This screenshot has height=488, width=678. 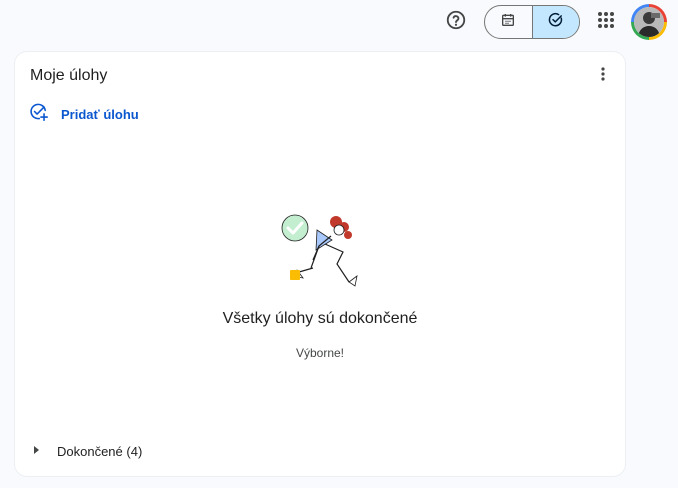 I want to click on view-toggle, so click(x=532, y=22).